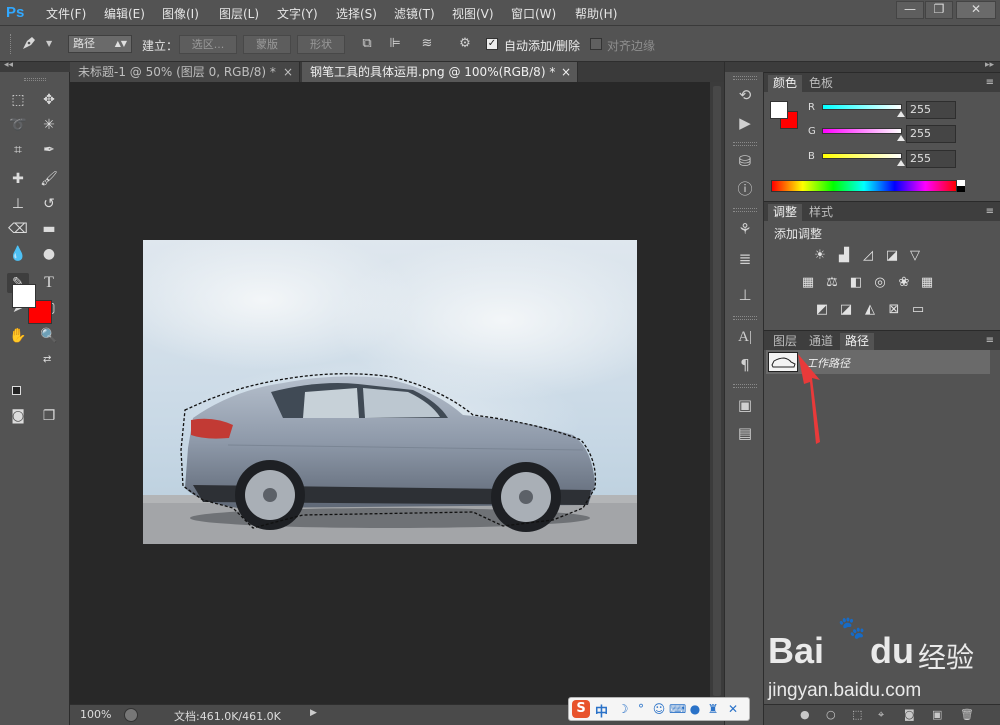 The height and width of the screenshot is (725, 1000). Describe the element at coordinates (904, 283) in the screenshot. I see `channel-mixer-icon: ❀` at that location.